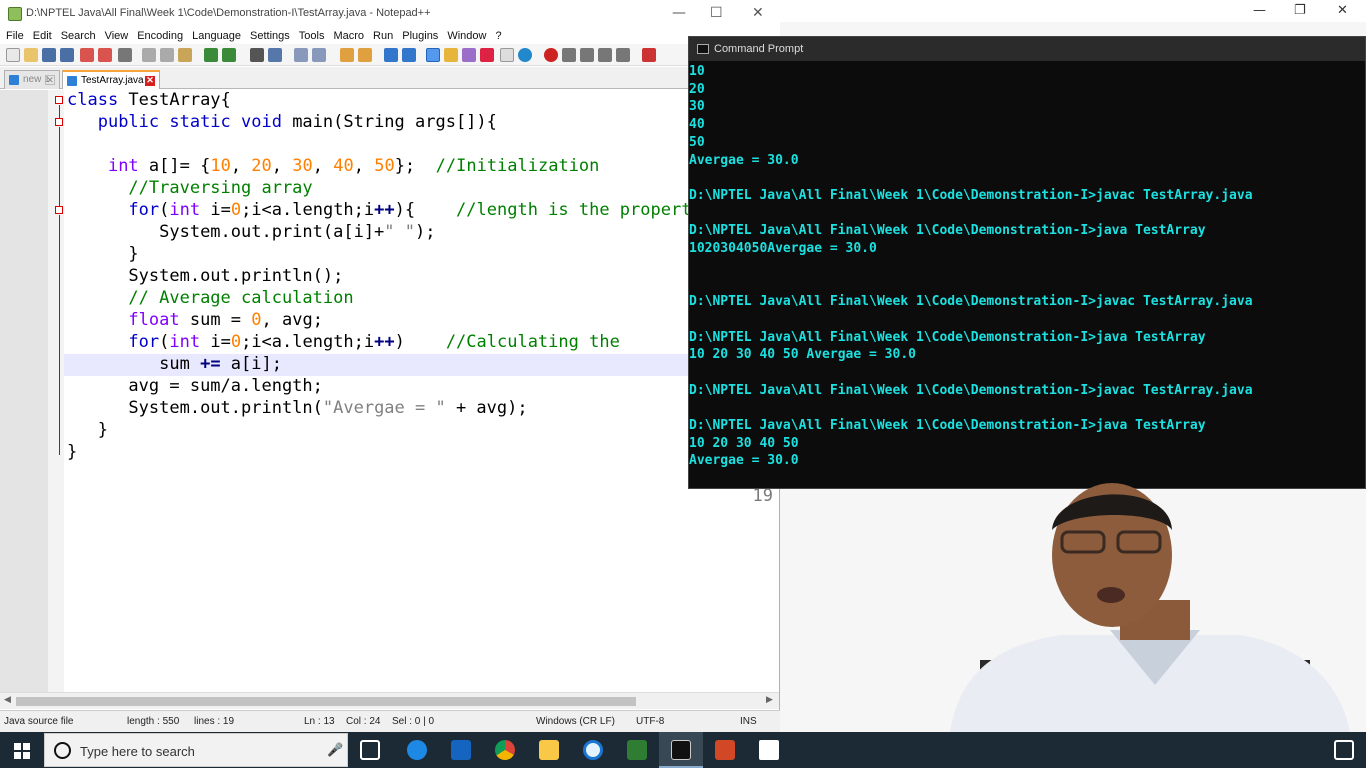 This screenshot has height=768, width=1366. I want to click on code-line-8: }, so click(133, 254).